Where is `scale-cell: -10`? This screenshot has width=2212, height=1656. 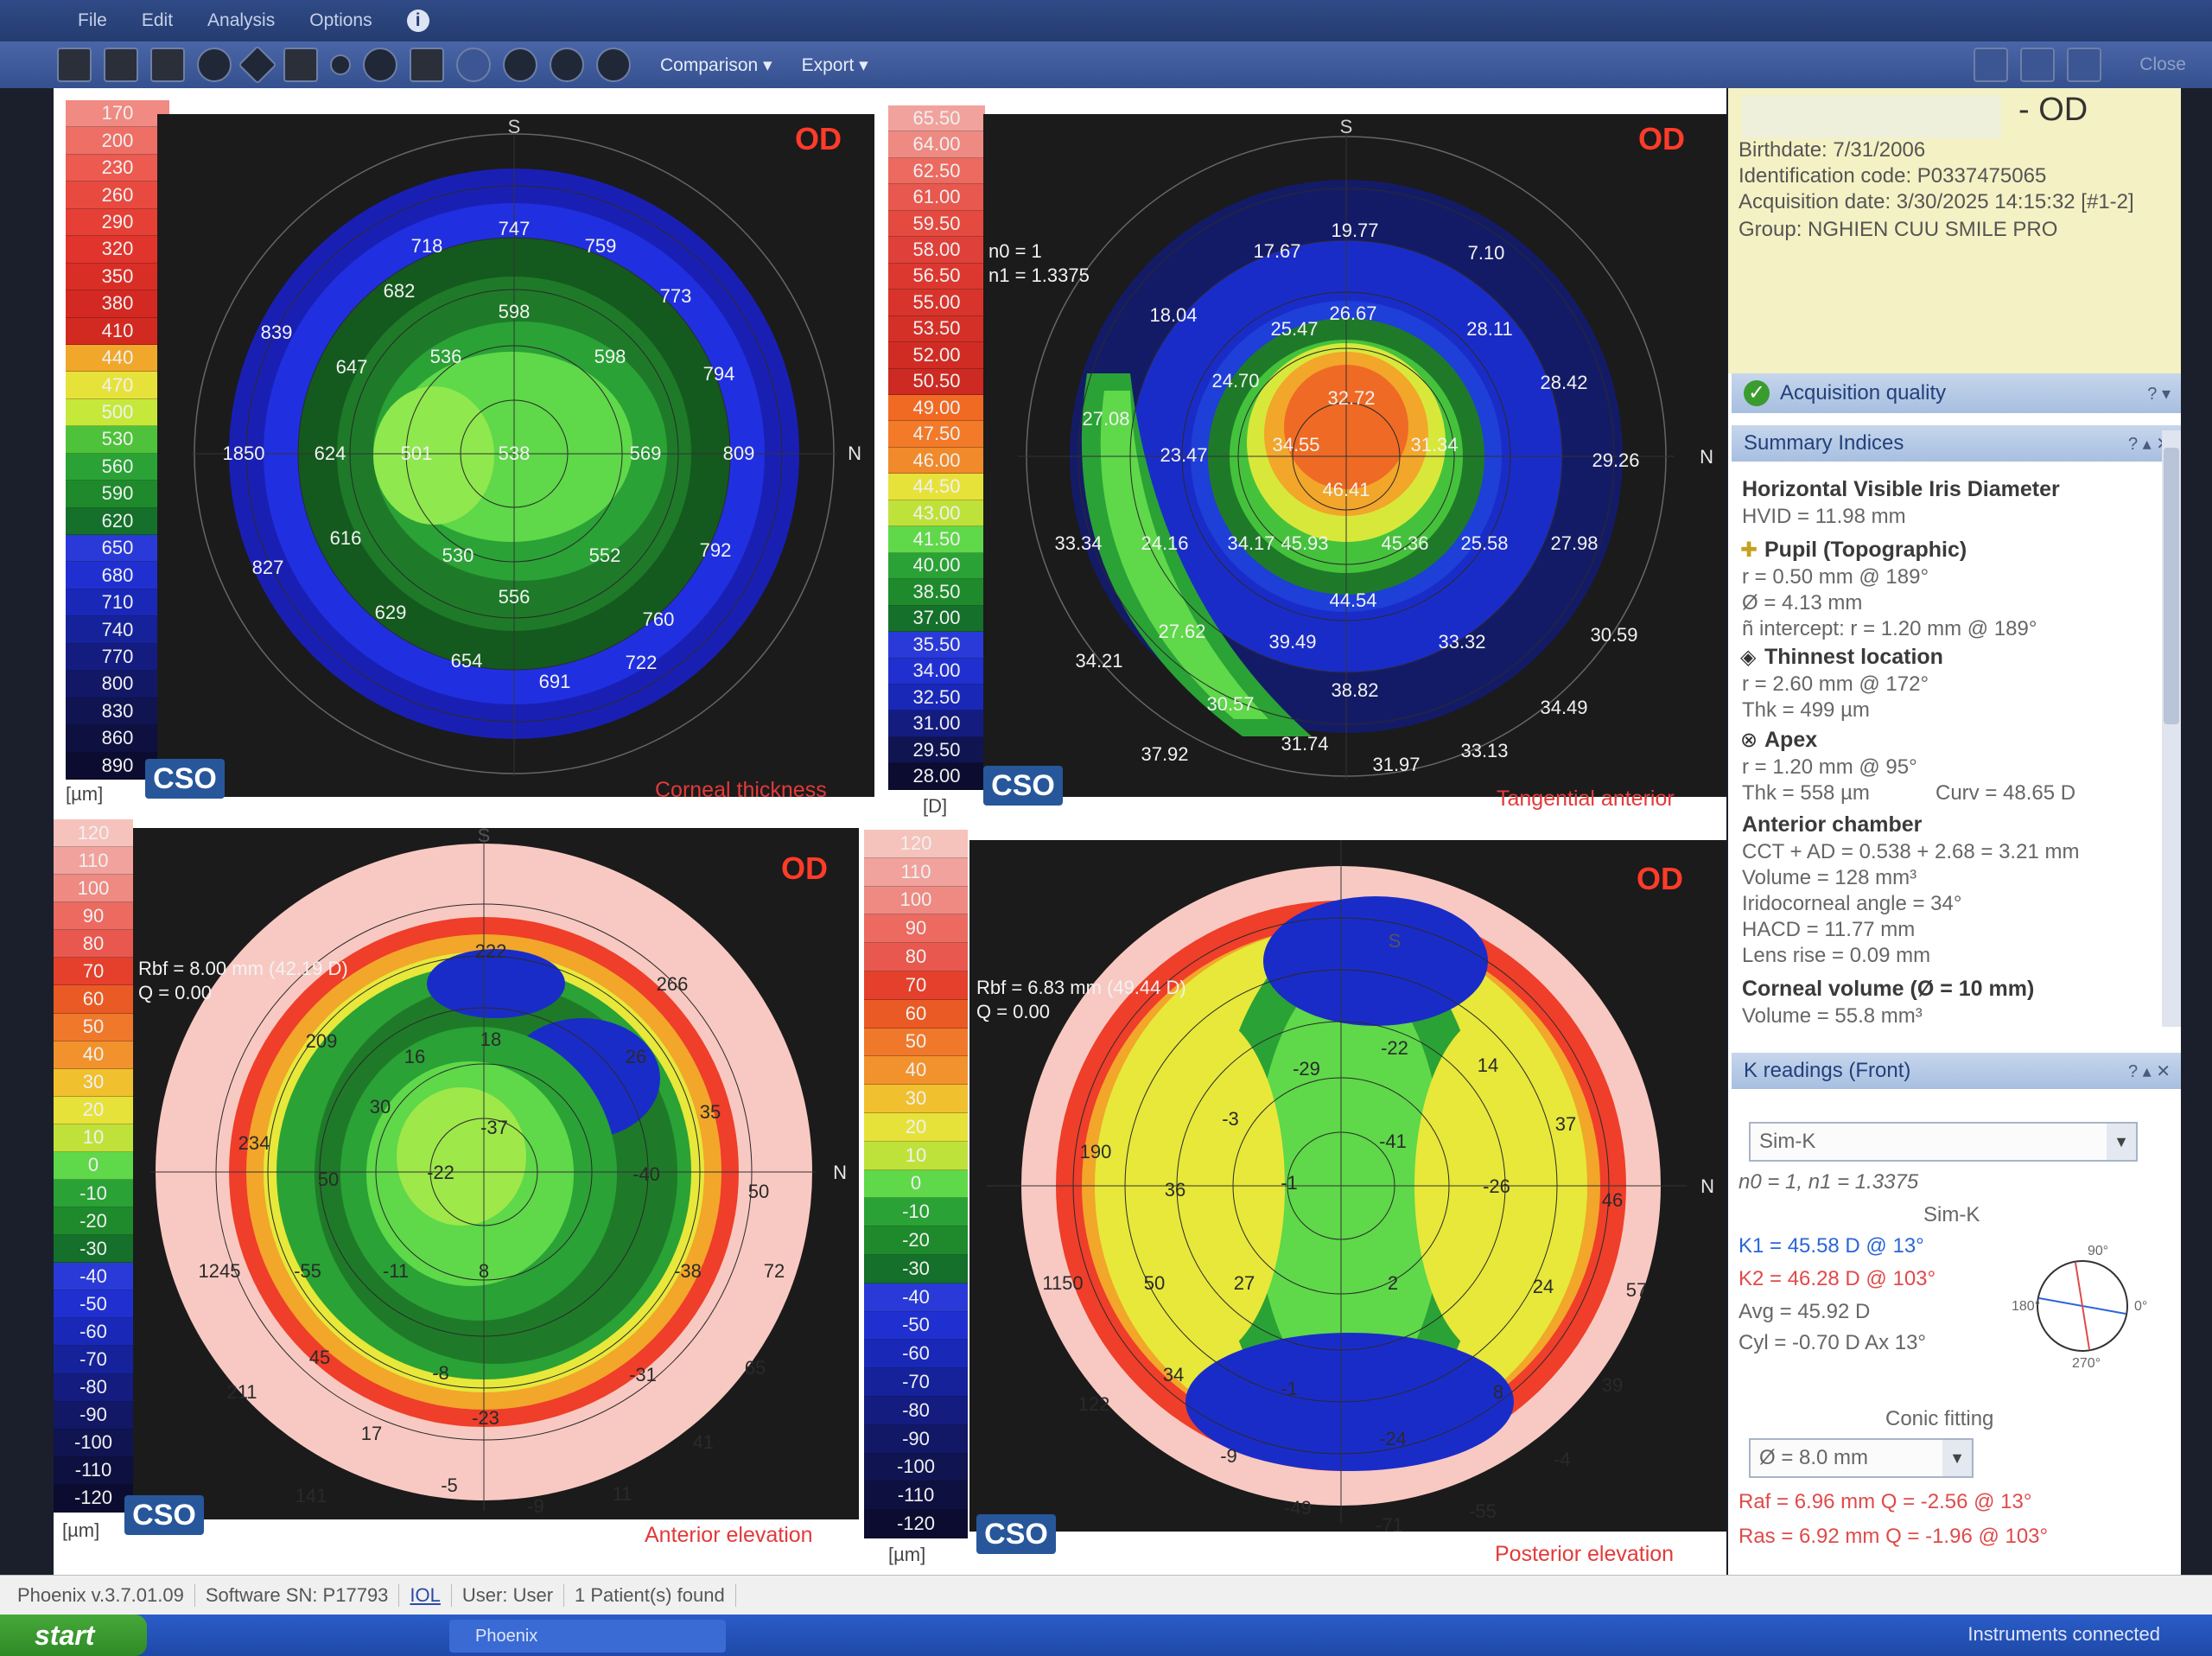
scale-cell: -10 is located at coordinates (93, 1194).